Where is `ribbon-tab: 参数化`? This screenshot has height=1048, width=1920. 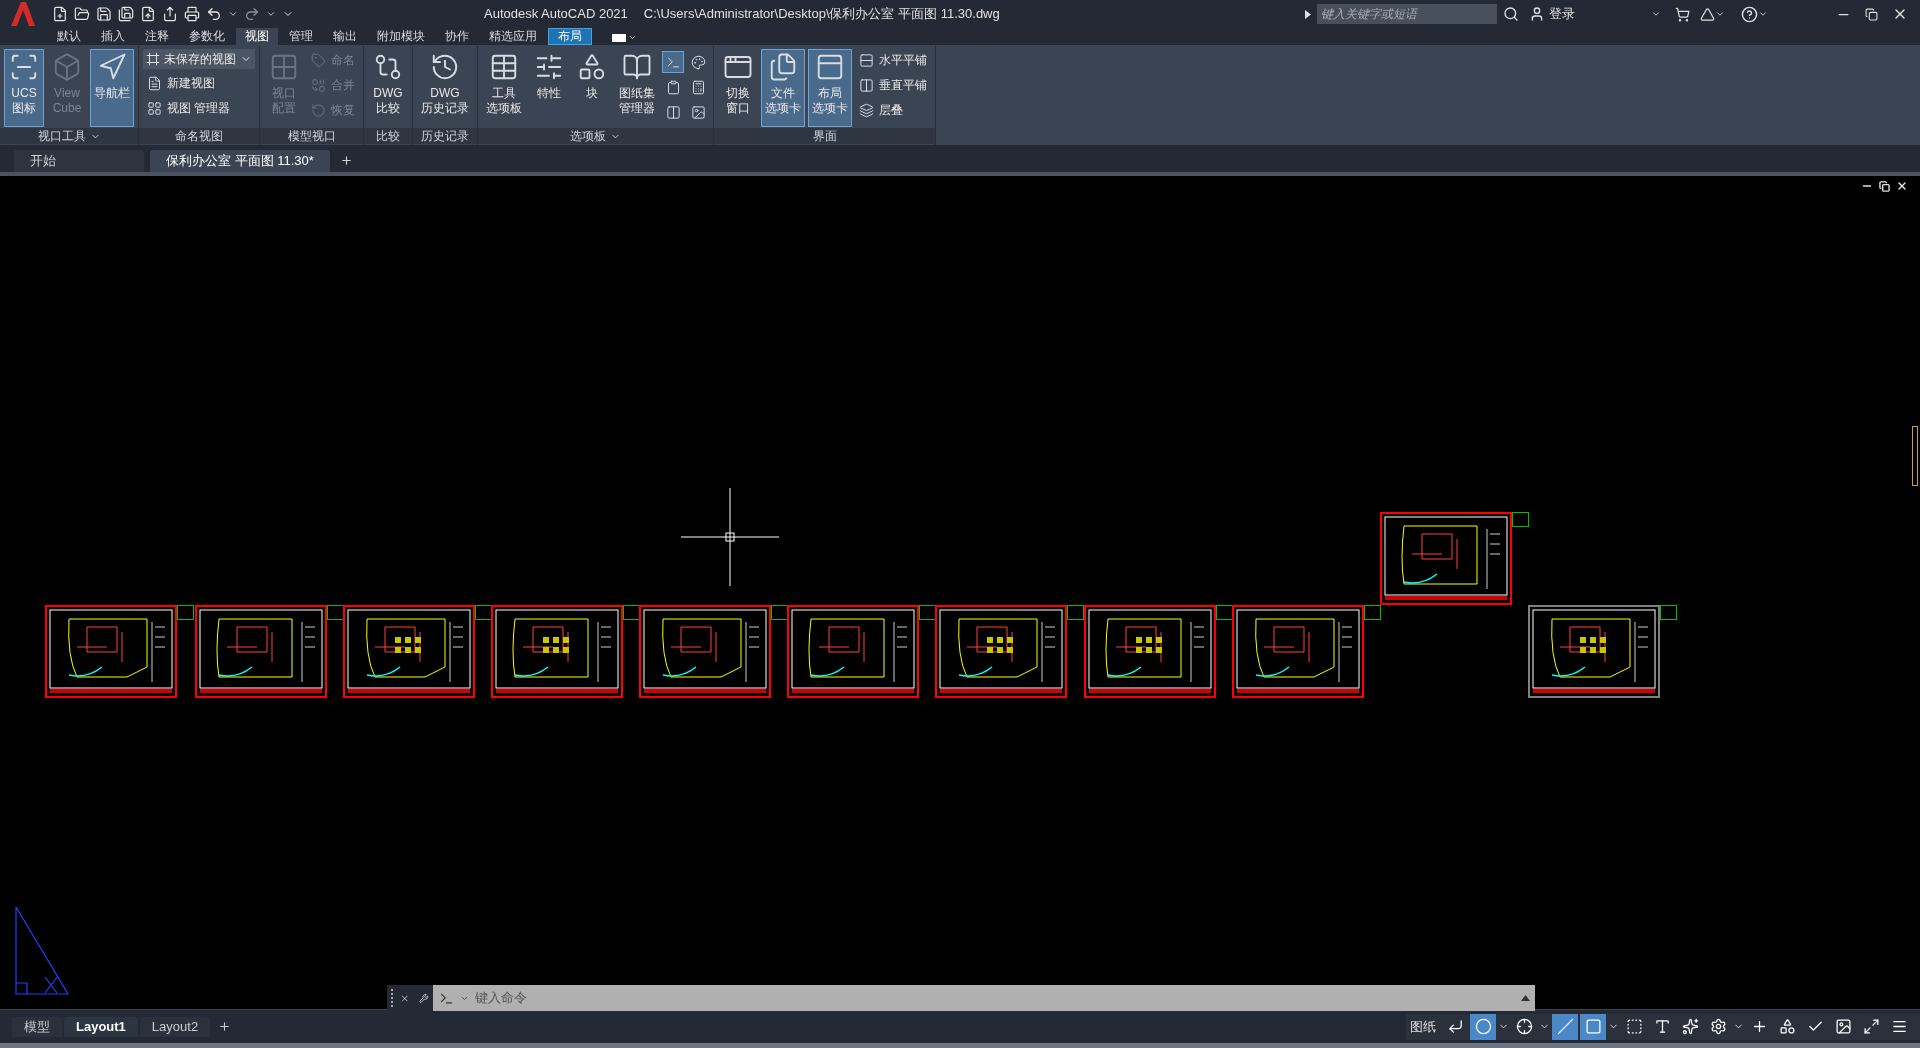 ribbon-tab: 参数化 is located at coordinates (207, 36).